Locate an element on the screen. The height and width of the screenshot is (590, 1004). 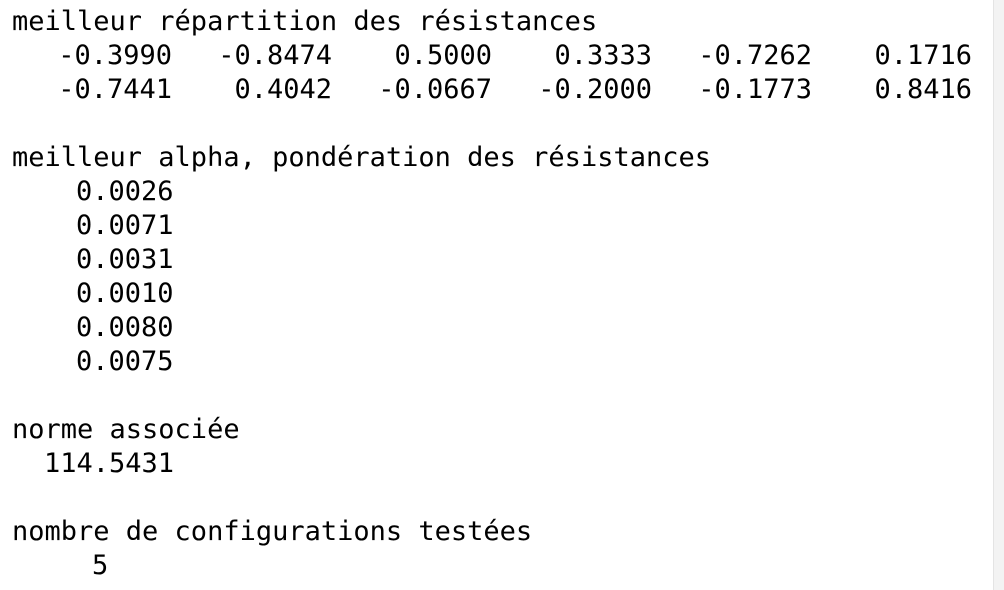
matrix-cell: 0.3333 is located at coordinates (603, 55).